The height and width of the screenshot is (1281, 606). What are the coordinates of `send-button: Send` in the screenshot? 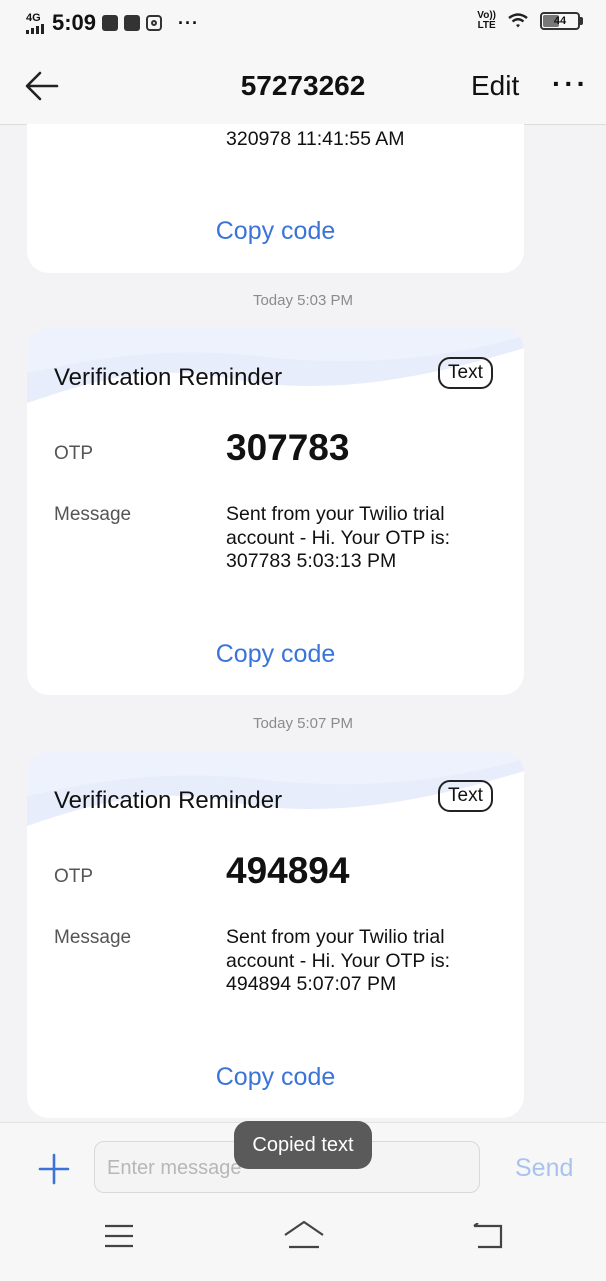 It's located at (544, 1168).